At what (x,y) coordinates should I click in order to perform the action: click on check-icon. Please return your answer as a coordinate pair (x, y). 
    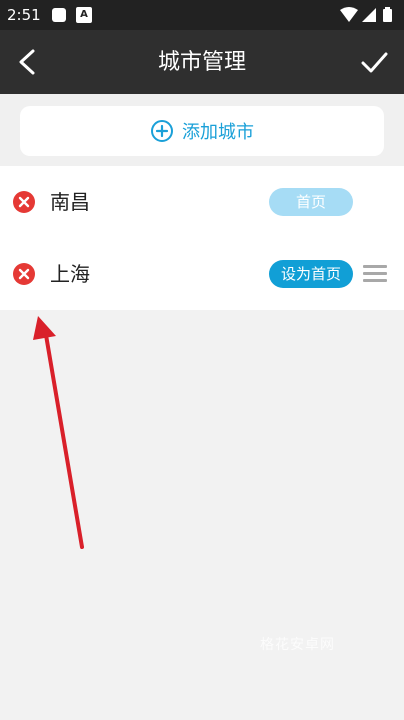
    Looking at the image, I should click on (374, 62).